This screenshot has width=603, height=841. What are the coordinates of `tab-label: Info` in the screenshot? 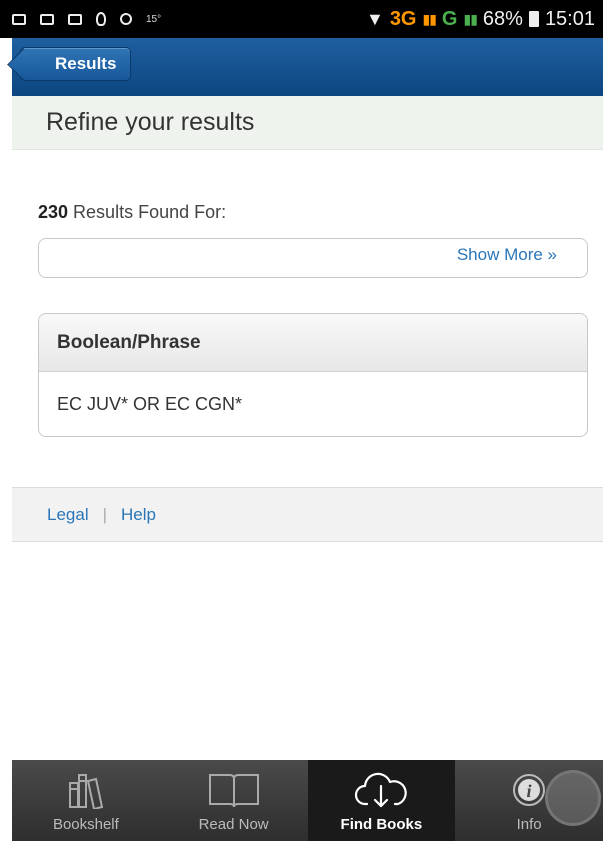 It's located at (529, 824).